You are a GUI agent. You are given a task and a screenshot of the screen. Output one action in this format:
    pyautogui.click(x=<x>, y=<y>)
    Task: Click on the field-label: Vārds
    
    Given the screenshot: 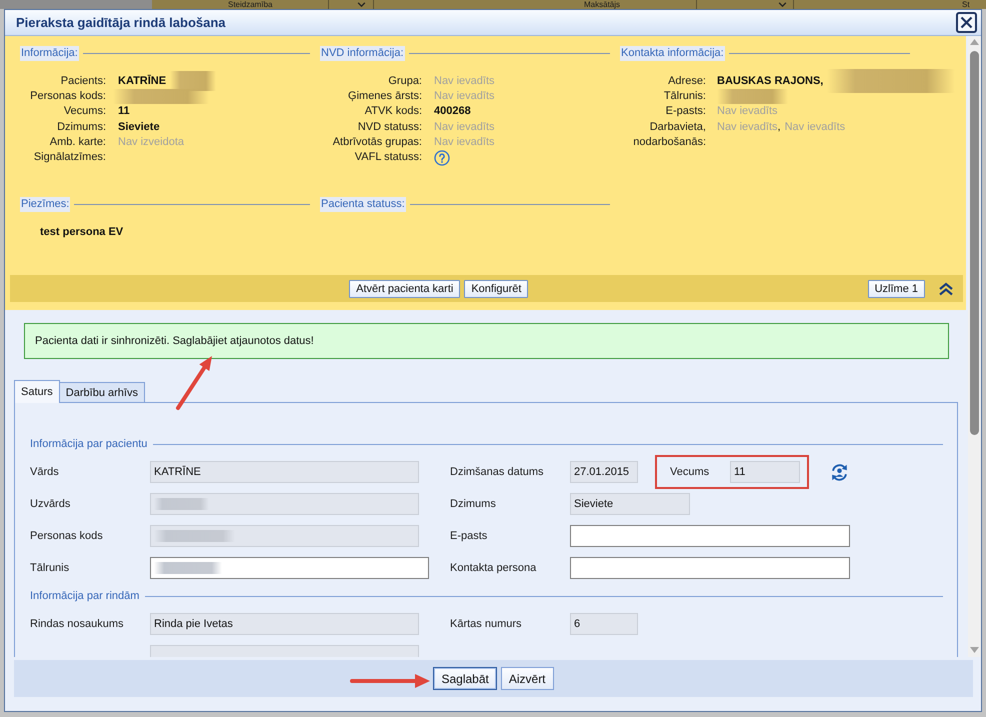 What is the action you would take?
    pyautogui.click(x=45, y=472)
    